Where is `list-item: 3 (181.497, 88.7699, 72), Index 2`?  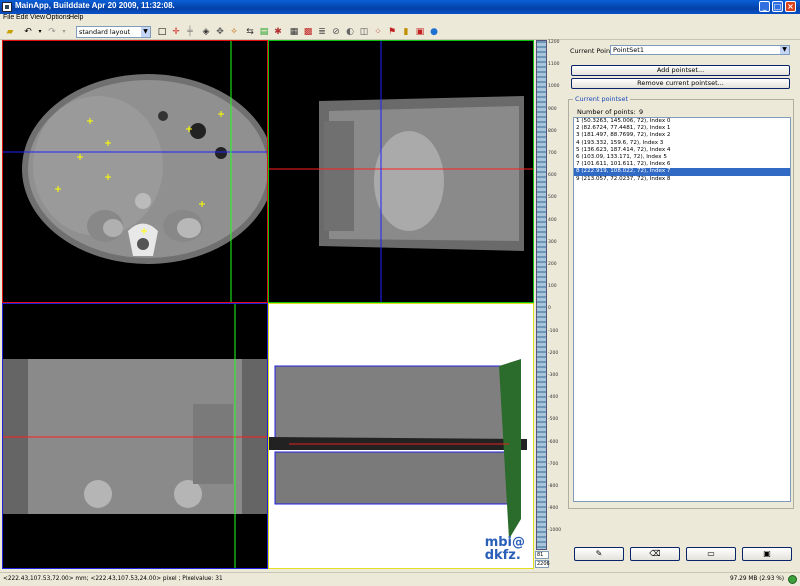
list-item: 3 (181.497, 88.7699, 72), Index 2 is located at coordinates (682, 135).